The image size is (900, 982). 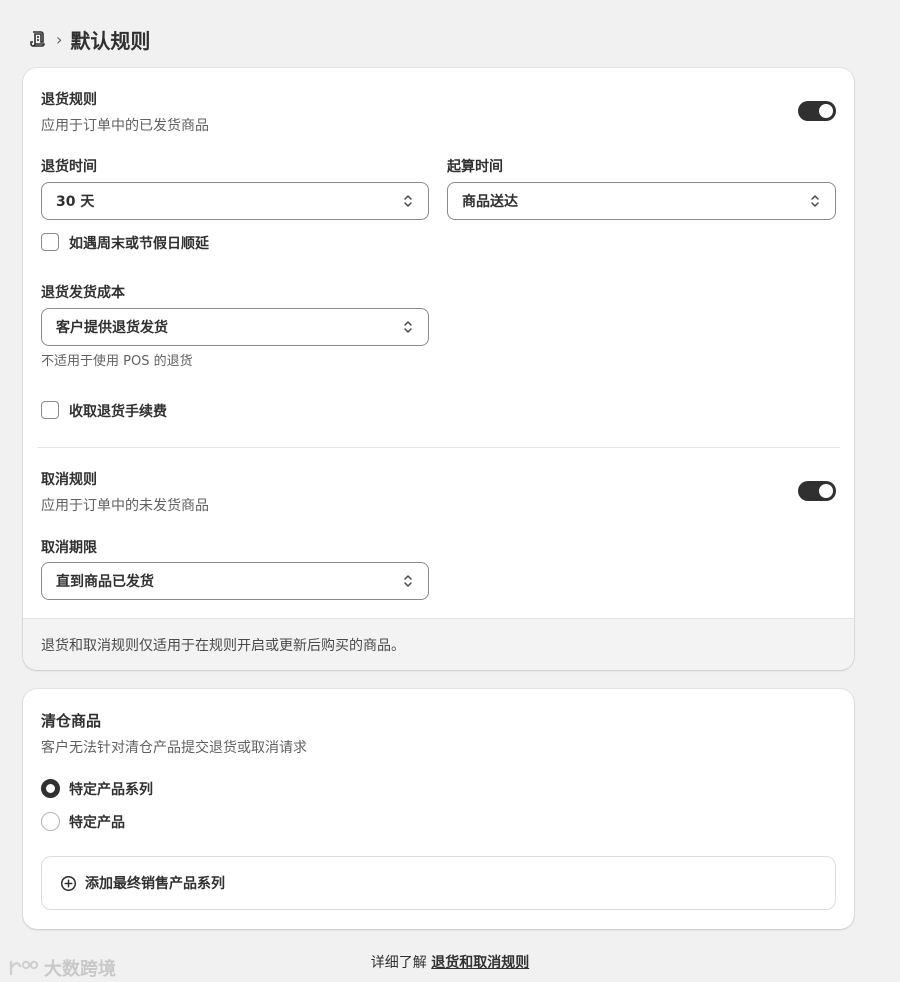 I want to click on add-final-sale-collection-label: 添加最终销售产品系列, so click(x=155, y=884).